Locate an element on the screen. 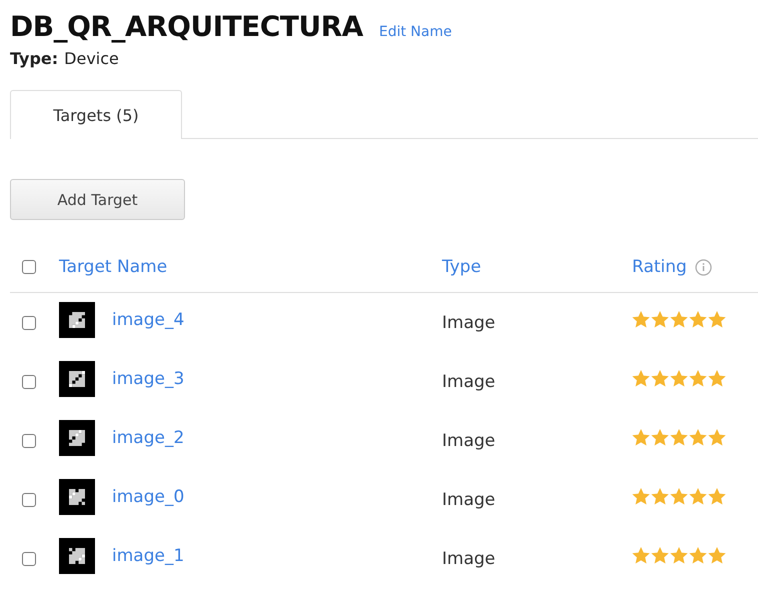 The width and height of the screenshot is (758, 590). column-header: Rating is located at coordinates (659, 267).